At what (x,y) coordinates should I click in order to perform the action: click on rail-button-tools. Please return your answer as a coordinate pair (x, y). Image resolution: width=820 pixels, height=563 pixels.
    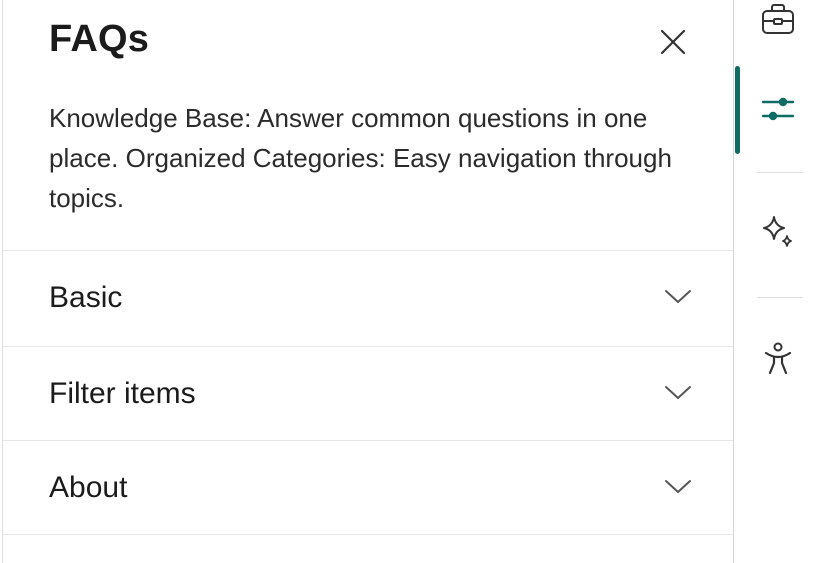
    Looking at the image, I should click on (778, 25).